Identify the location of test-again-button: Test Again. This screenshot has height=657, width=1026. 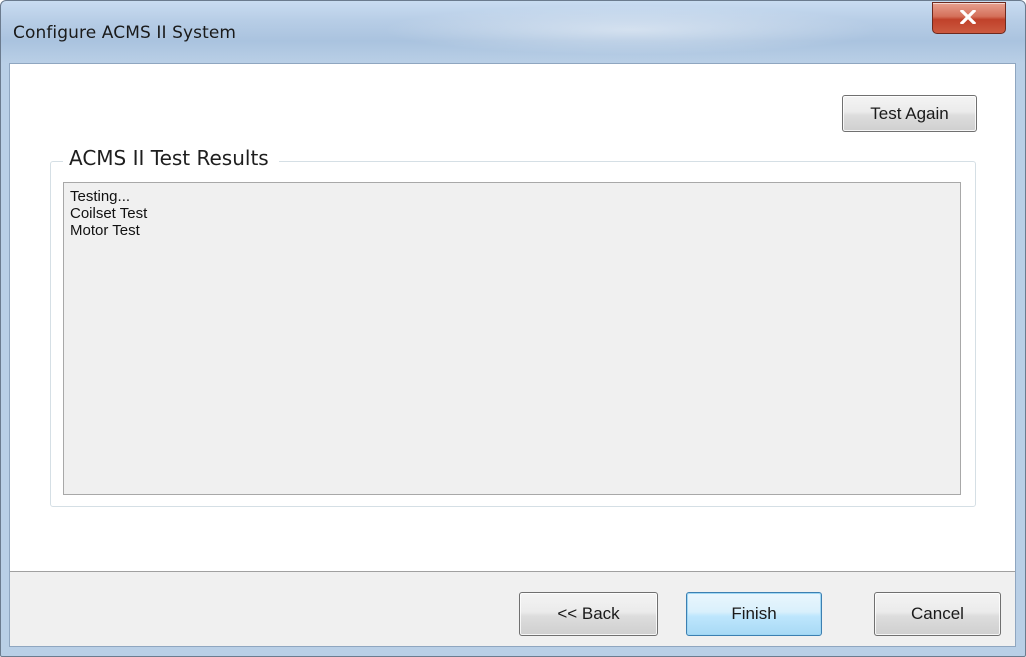
(909, 113).